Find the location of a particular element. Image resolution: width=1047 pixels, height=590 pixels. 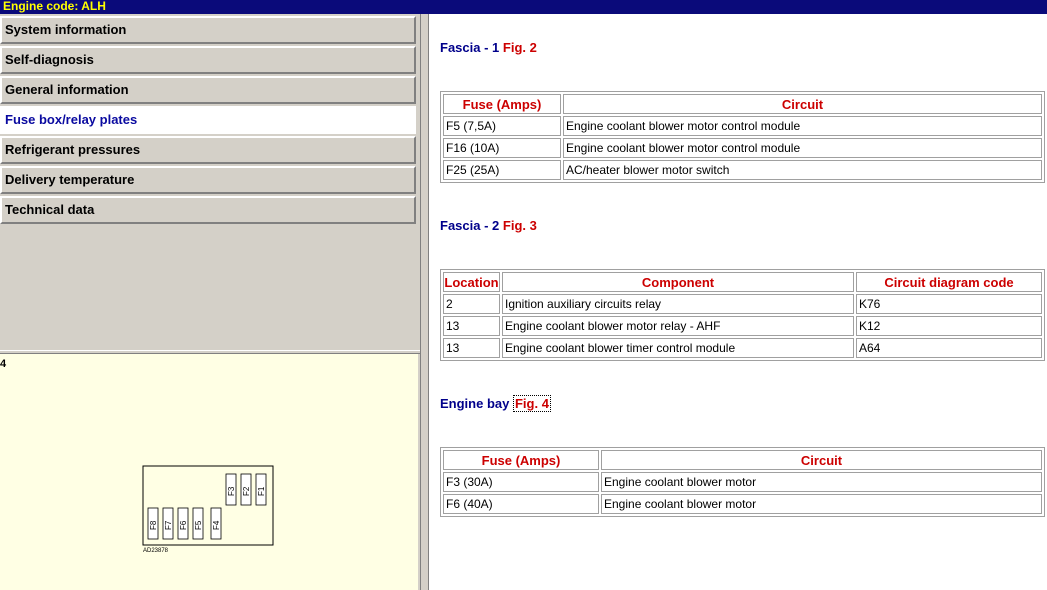

fuse-F2: F2 is located at coordinates (246, 489).